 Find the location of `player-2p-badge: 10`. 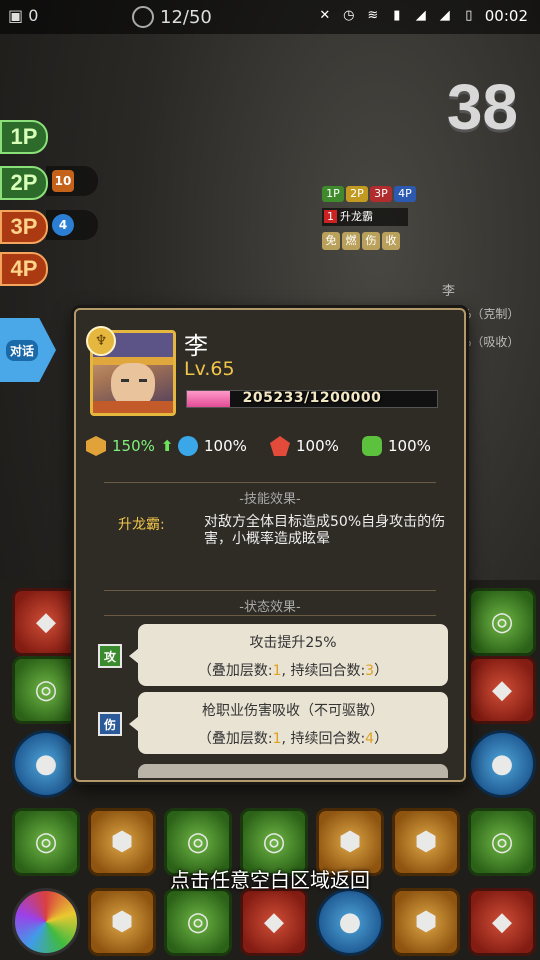

player-2p-badge: 10 is located at coordinates (63, 181).